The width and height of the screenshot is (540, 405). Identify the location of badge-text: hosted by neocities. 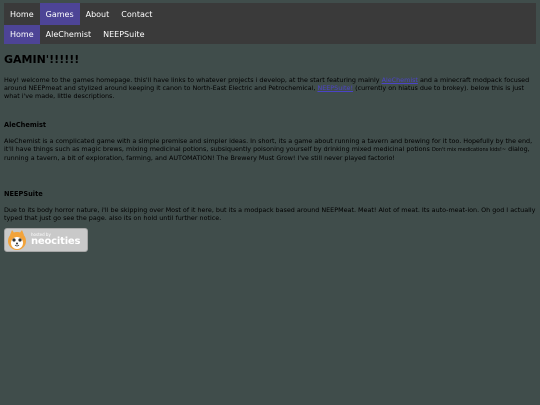
(55, 240).